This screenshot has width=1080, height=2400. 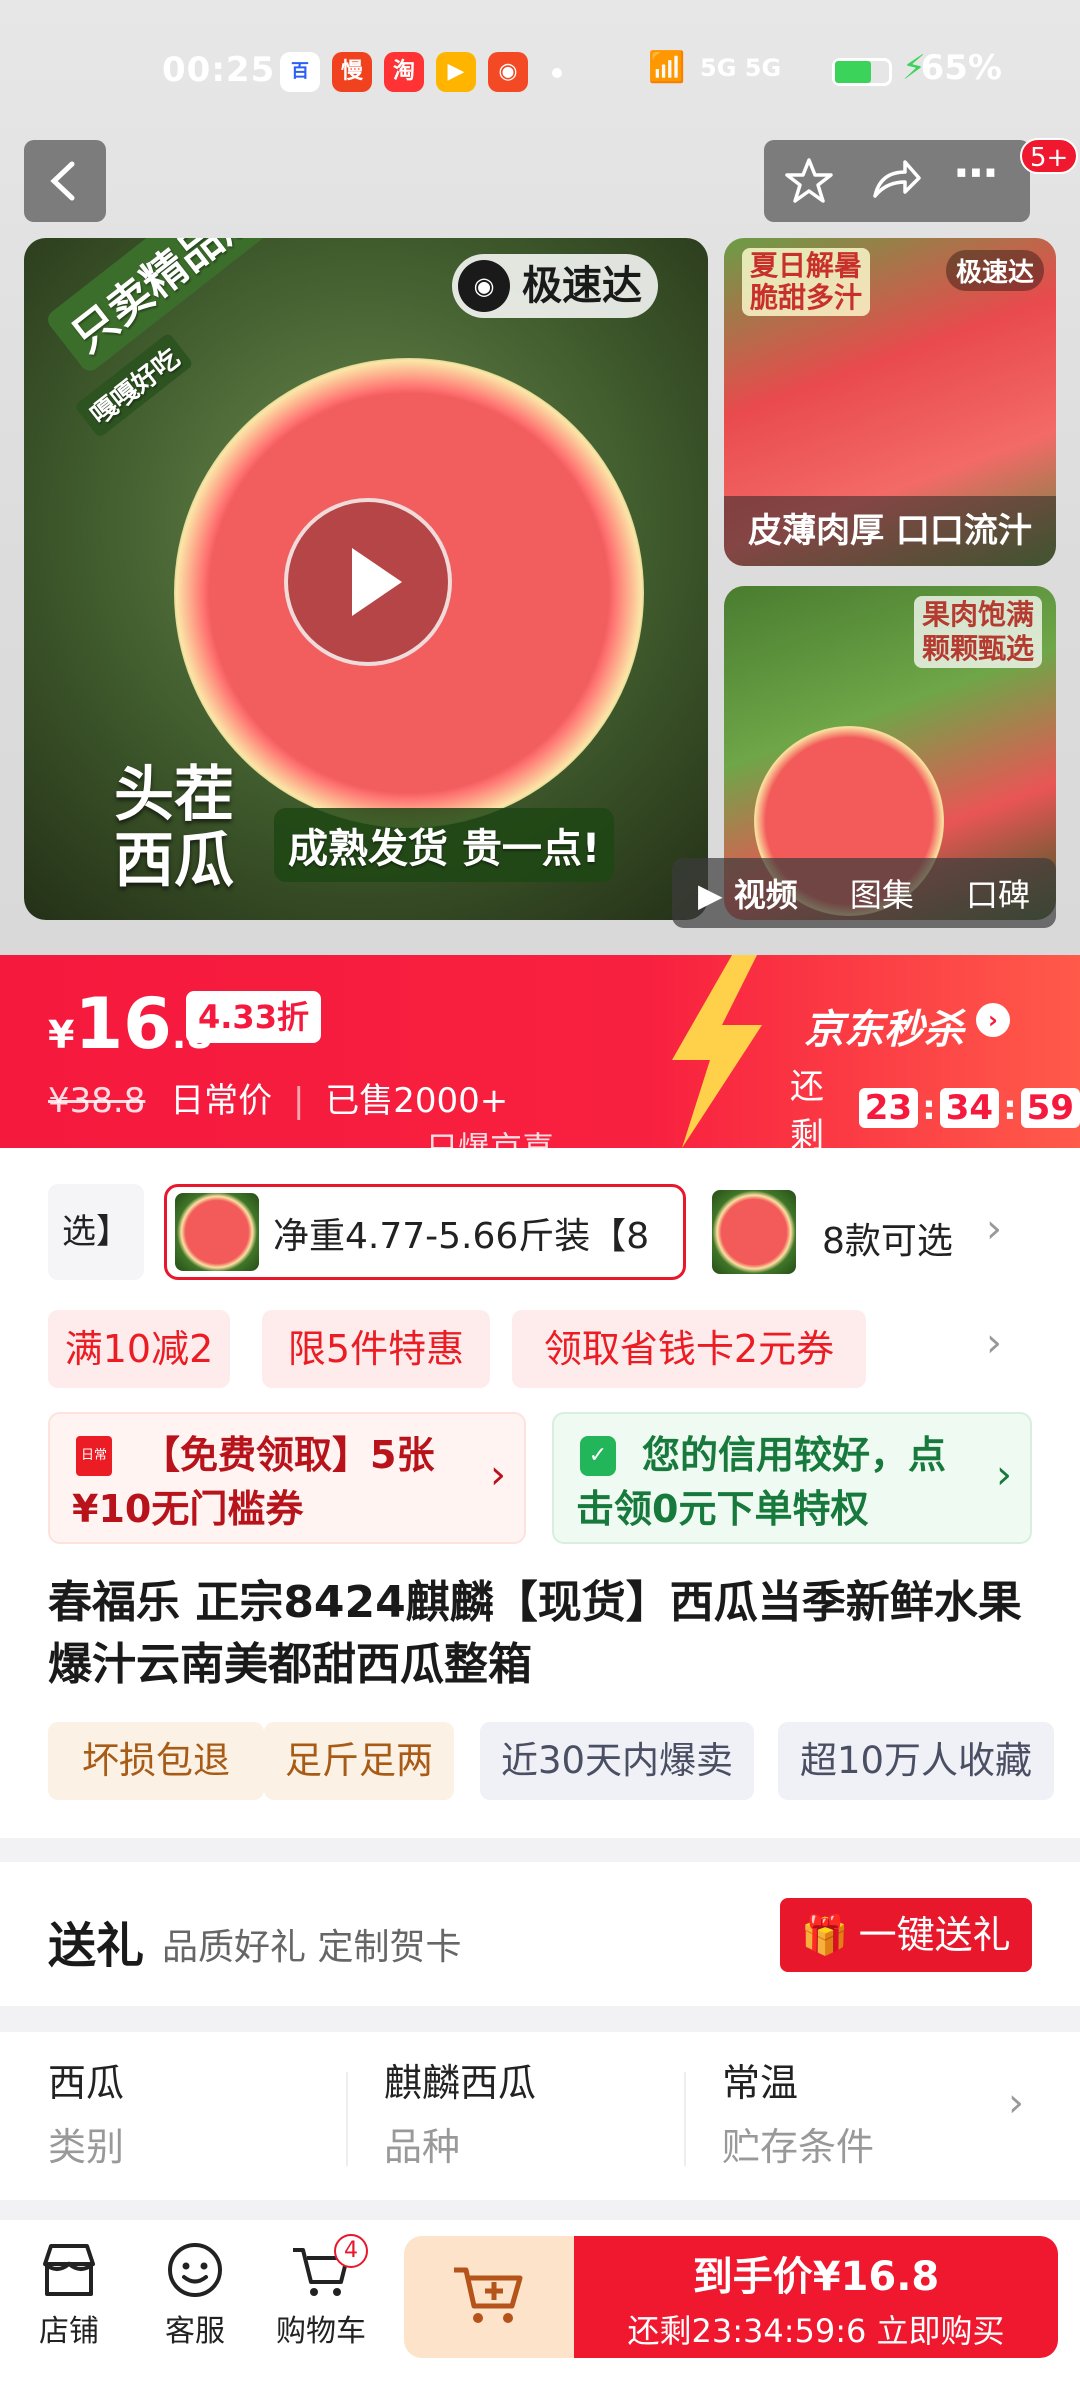 I want to click on shop-button: 店铺, so click(x=69, y=2295).